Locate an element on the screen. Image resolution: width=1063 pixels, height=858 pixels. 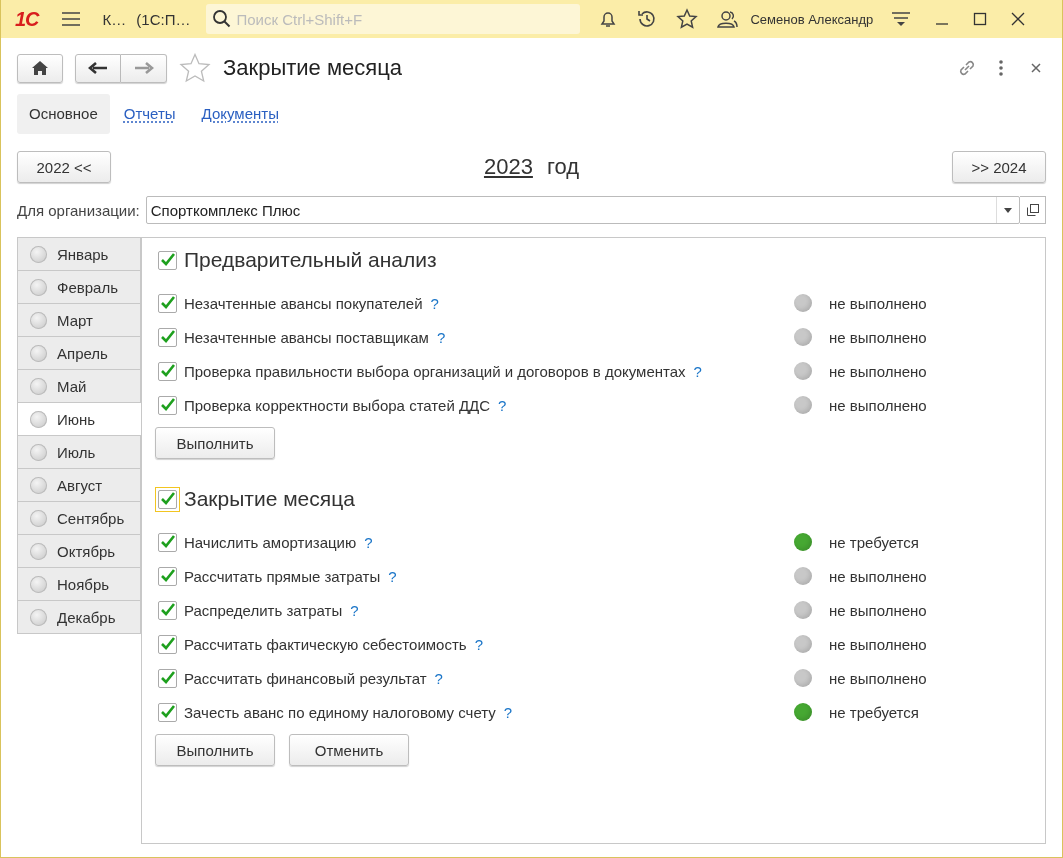
users-icon is located at coordinates (728, 19).